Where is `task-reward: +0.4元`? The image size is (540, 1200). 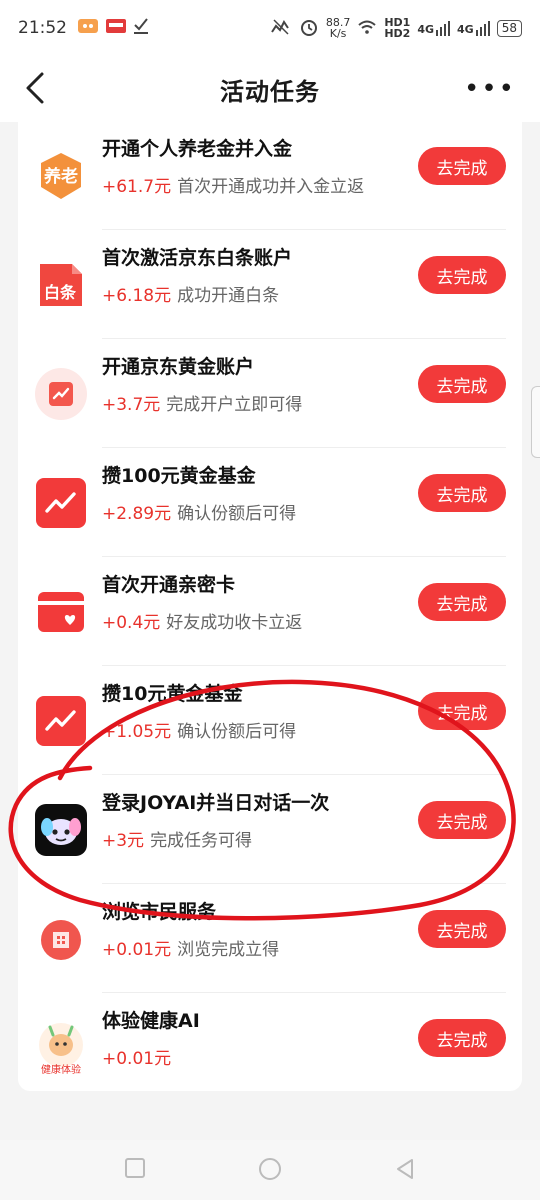 task-reward: +0.4元 is located at coordinates (131, 623).